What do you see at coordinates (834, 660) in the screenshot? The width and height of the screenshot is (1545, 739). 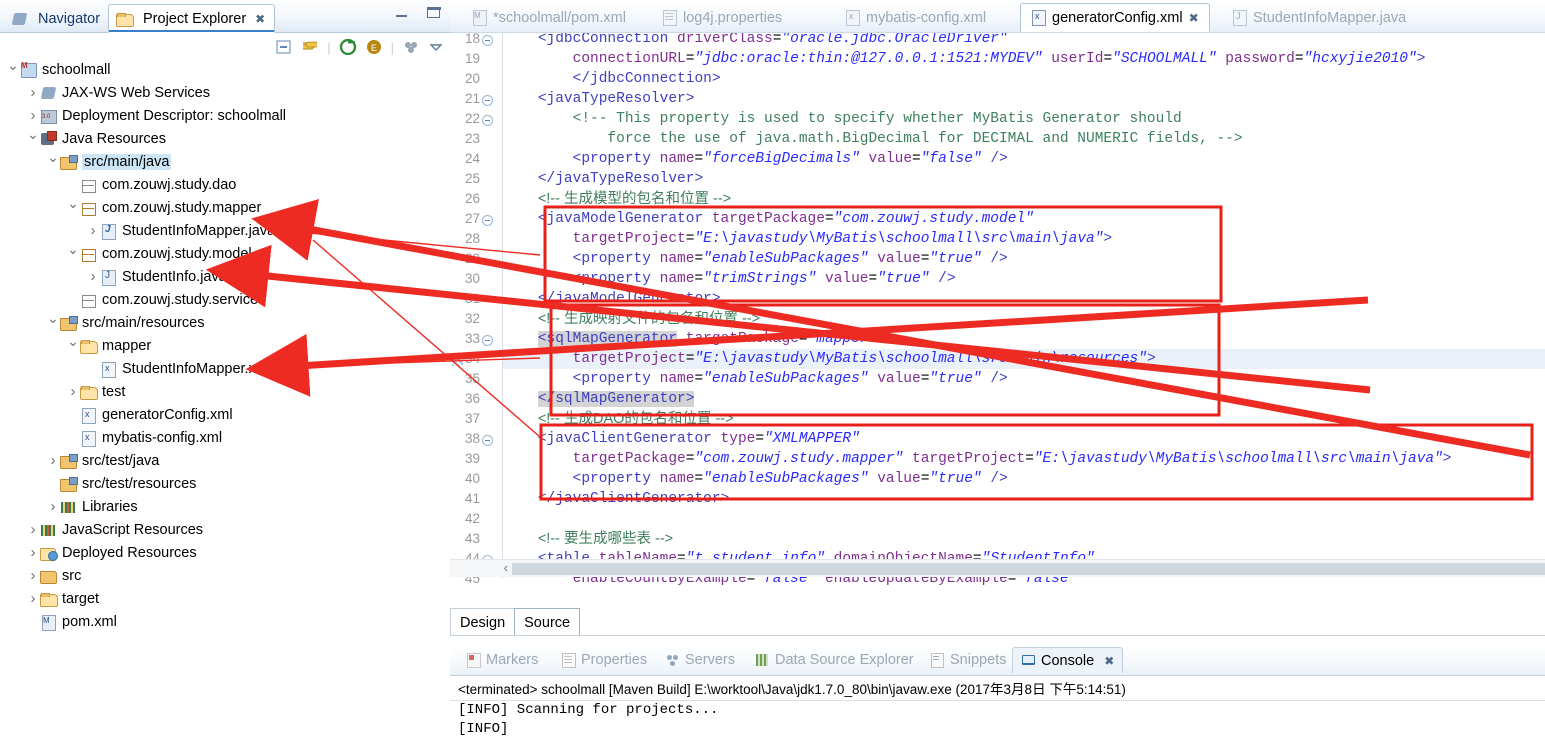 I see `bottom-view-tab: Data Source Explorer` at bounding box center [834, 660].